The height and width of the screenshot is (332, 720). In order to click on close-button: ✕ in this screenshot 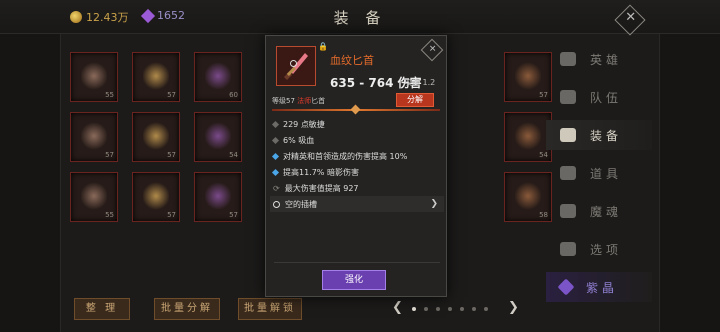, I will do `click(630, 20)`.